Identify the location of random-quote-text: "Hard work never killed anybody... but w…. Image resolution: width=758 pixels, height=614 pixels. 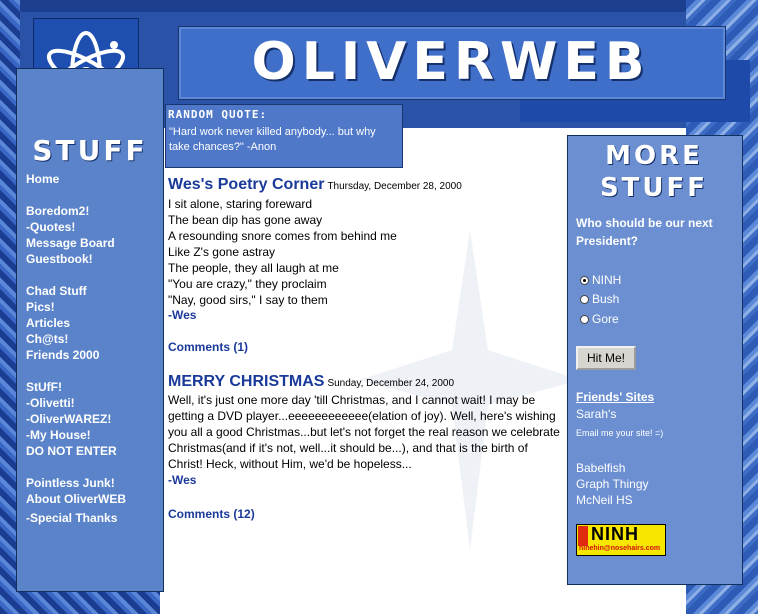
(272, 139).